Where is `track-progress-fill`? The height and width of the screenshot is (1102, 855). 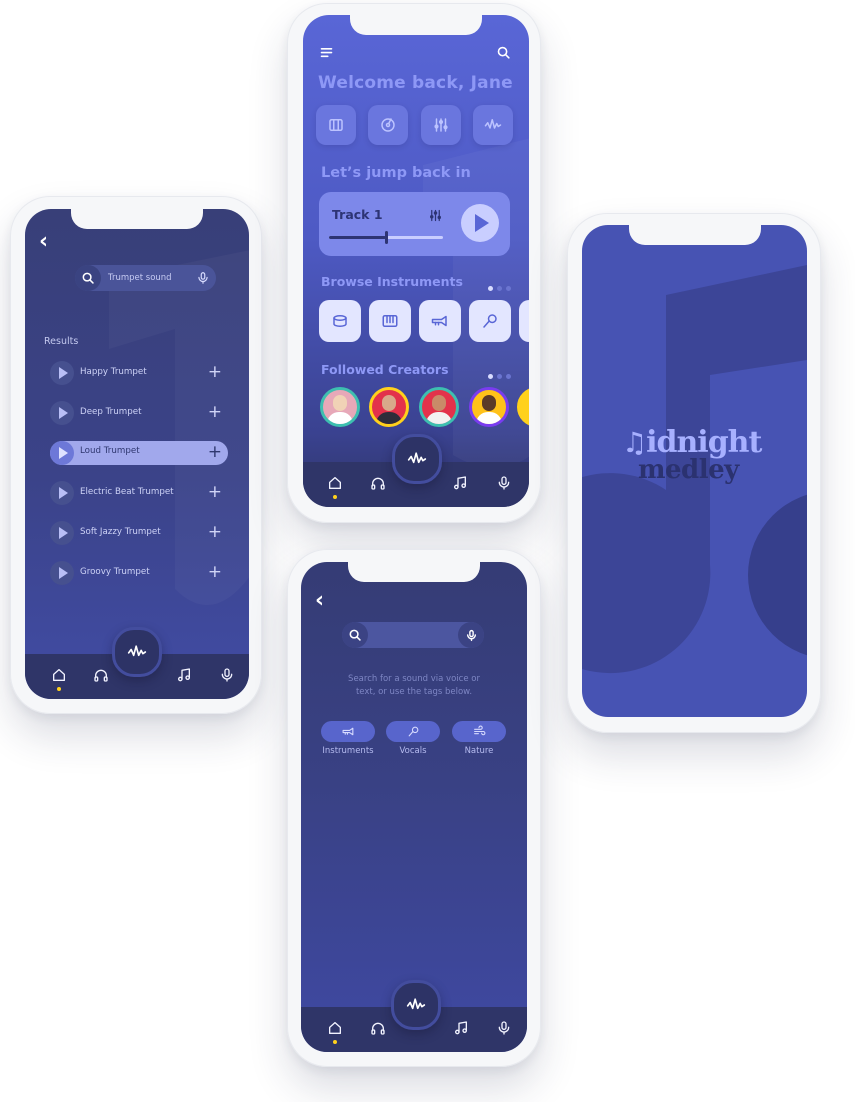 track-progress-fill is located at coordinates (357, 237).